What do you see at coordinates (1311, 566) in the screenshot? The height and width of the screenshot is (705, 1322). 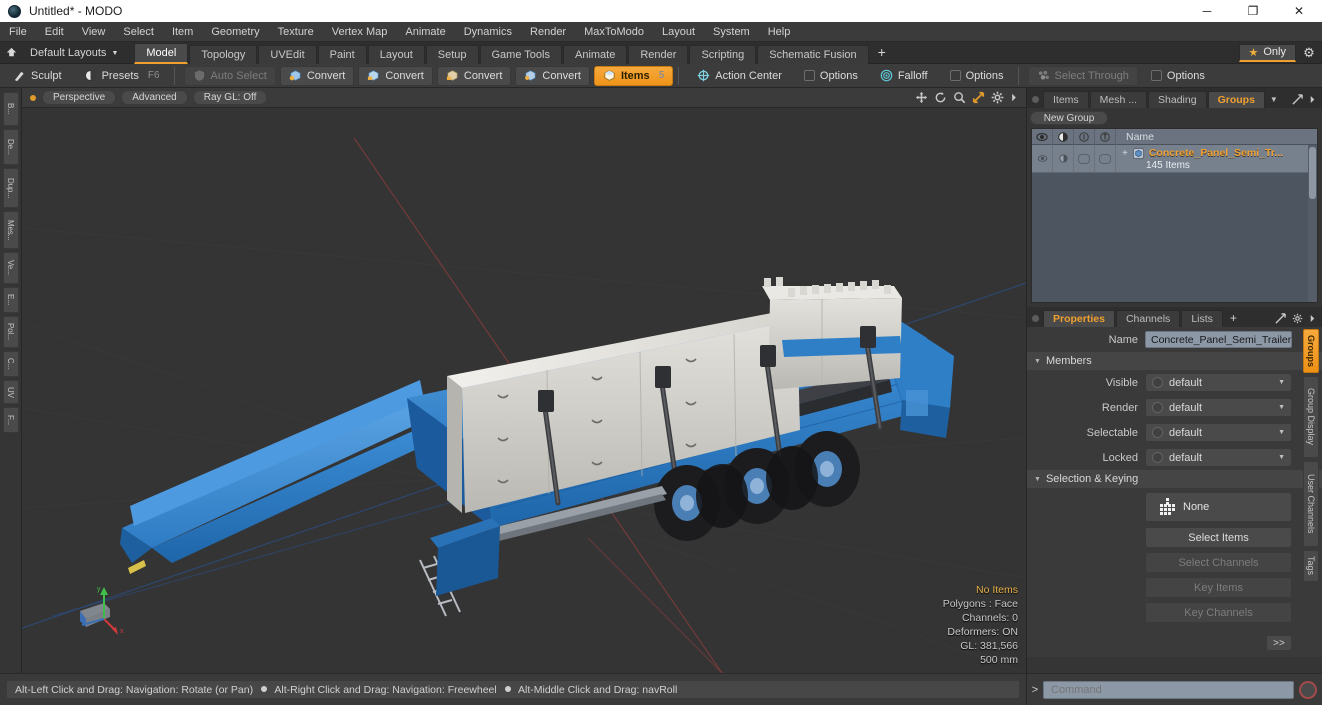 I see `properties-vtab-tags: Tags` at bounding box center [1311, 566].